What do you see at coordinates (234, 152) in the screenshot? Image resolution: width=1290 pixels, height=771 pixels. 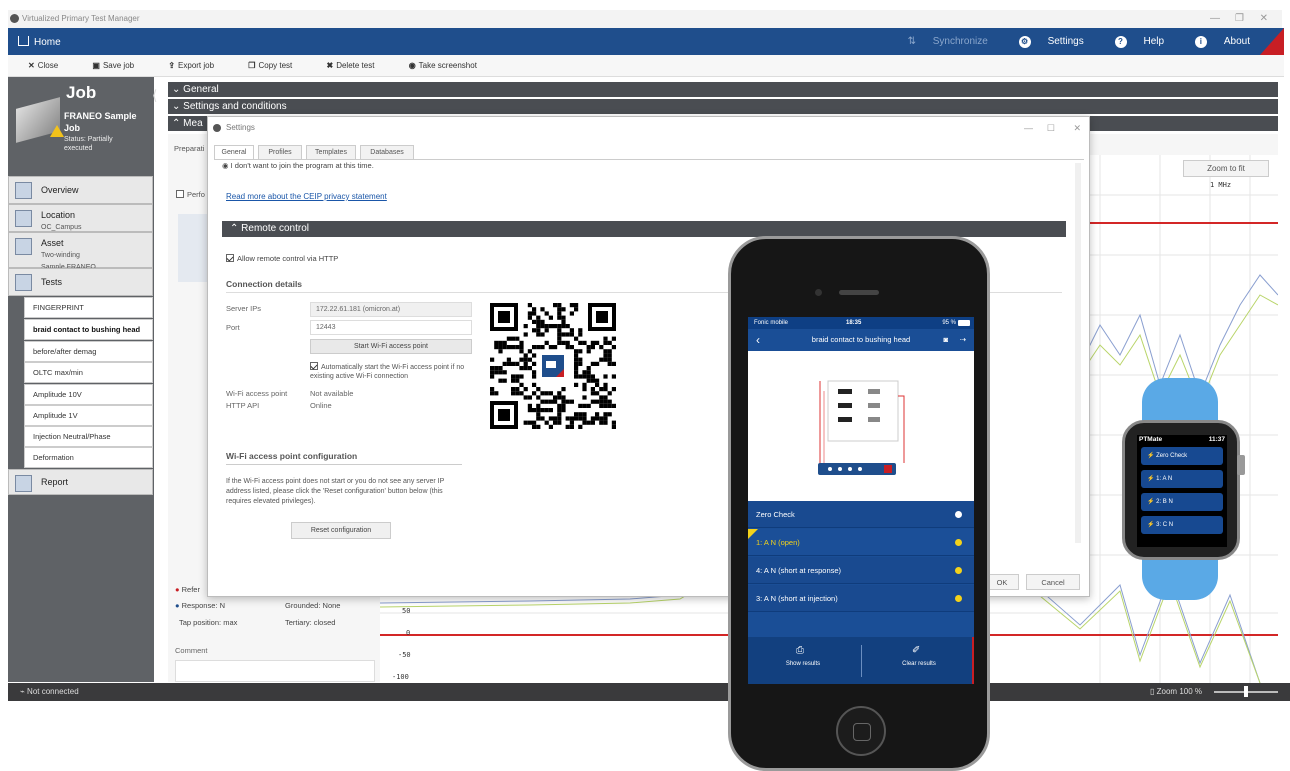 I see `tab-general: General` at bounding box center [234, 152].